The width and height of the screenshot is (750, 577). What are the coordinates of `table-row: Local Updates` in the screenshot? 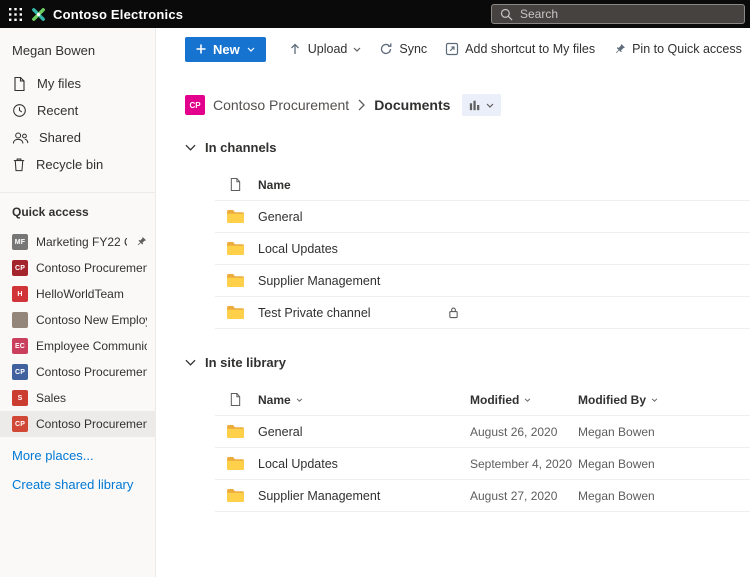 It's located at (482, 249).